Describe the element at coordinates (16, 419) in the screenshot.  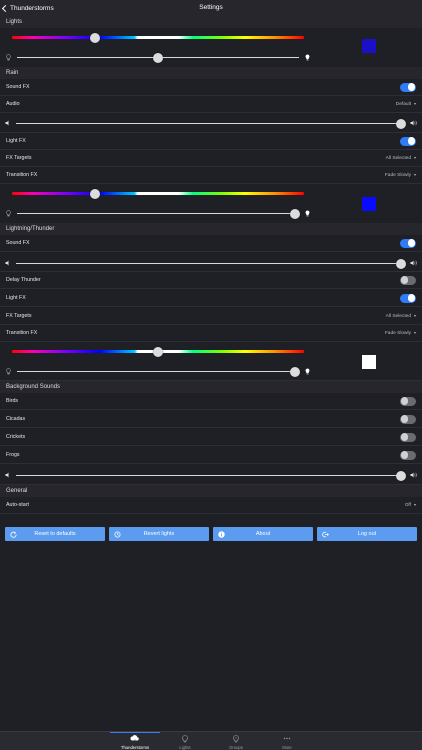
I see `cicadas-label: Cicadas` at that location.